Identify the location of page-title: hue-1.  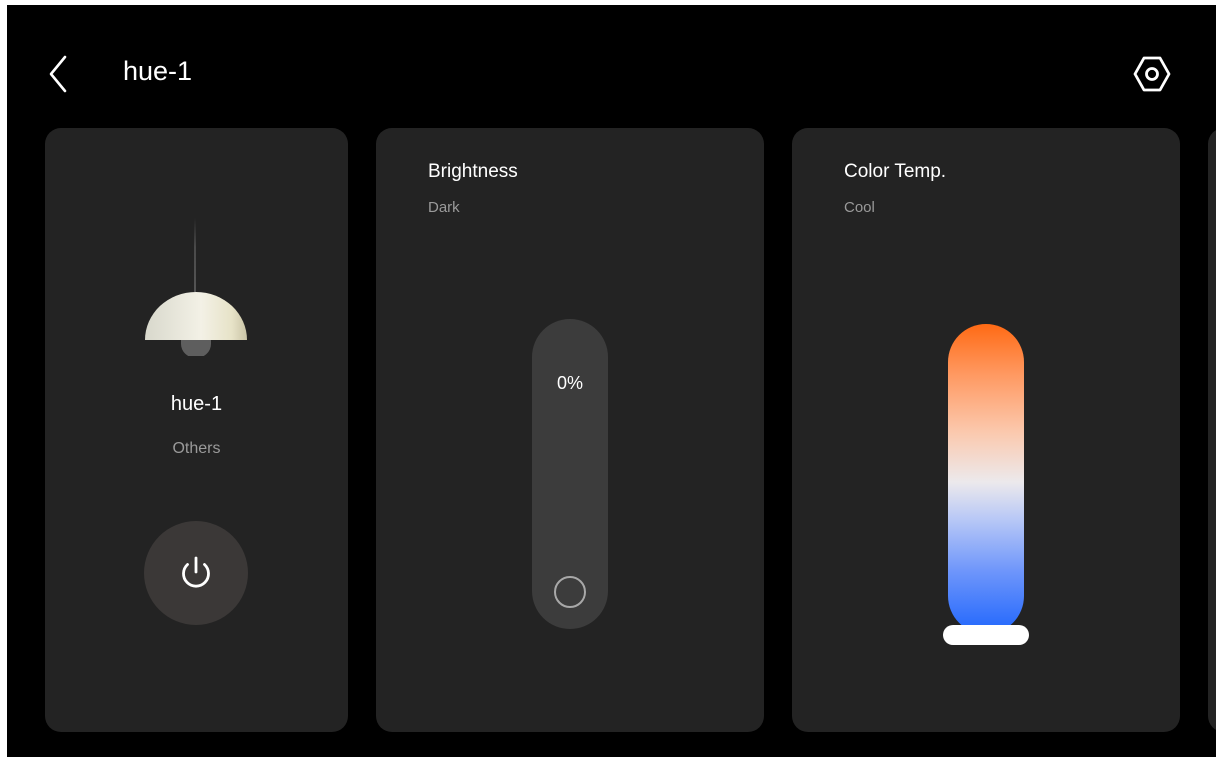
(158, 71).